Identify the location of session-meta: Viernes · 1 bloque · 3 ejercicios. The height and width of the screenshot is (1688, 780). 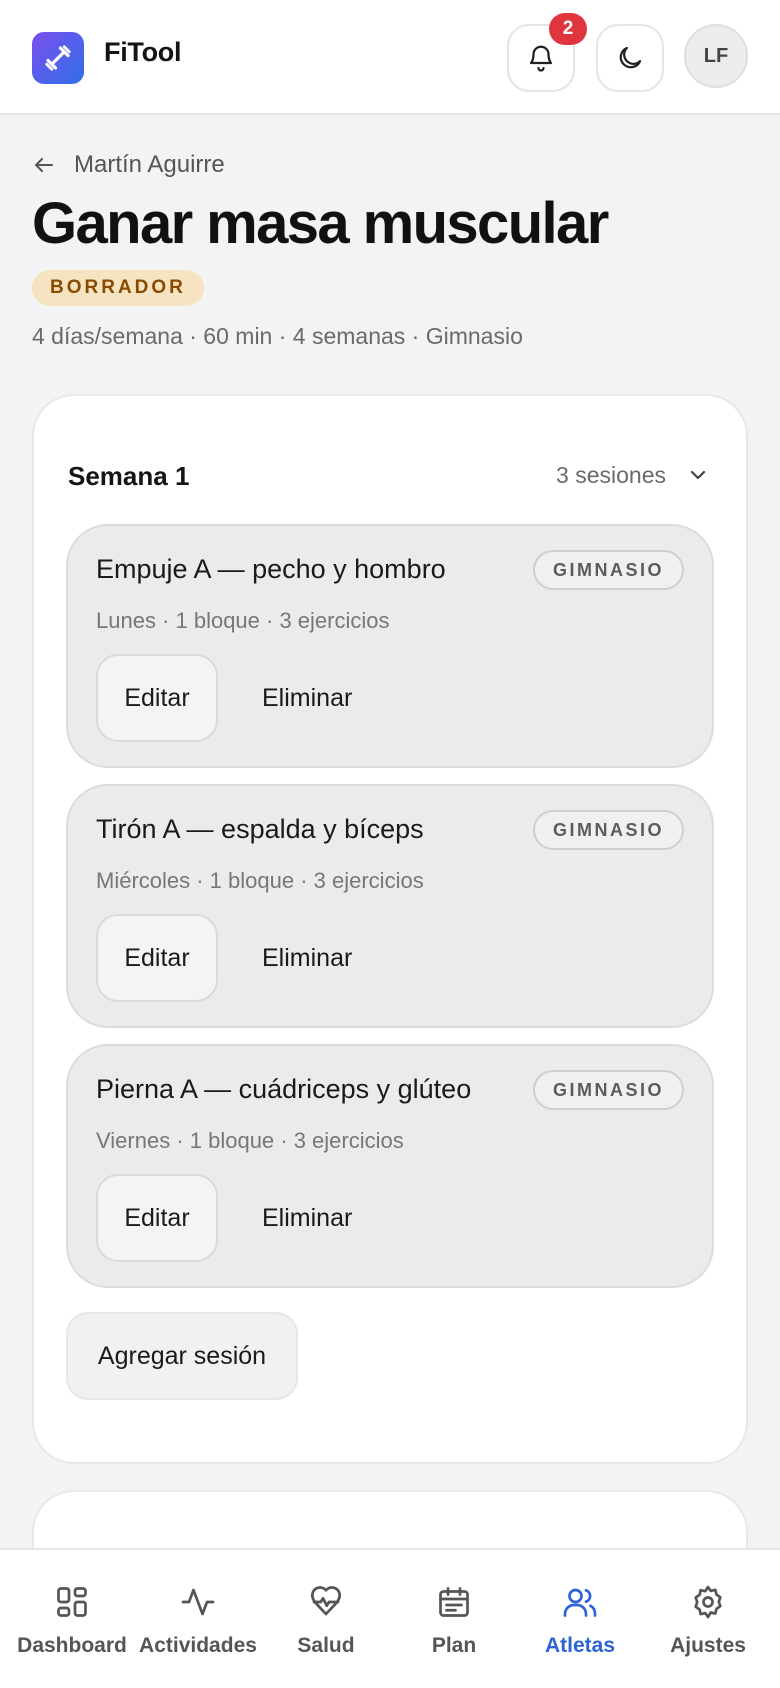
(250, 1140).